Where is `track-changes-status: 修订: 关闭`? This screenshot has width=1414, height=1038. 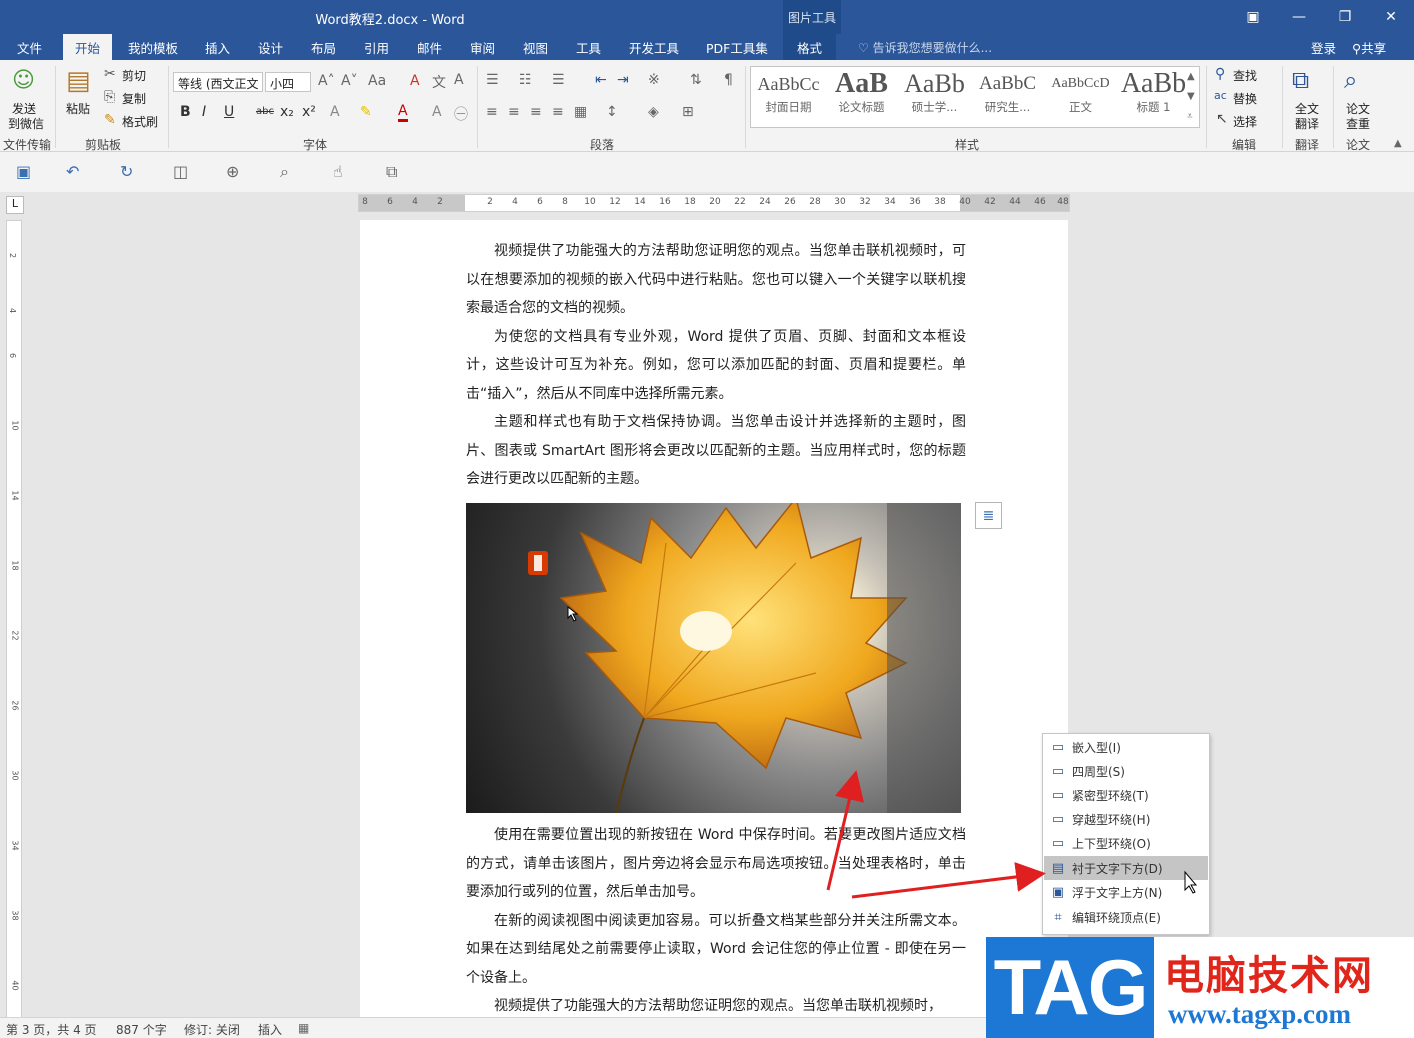
track-changes-status: 修订: 关闭 is located at coordinates (212, 1029).